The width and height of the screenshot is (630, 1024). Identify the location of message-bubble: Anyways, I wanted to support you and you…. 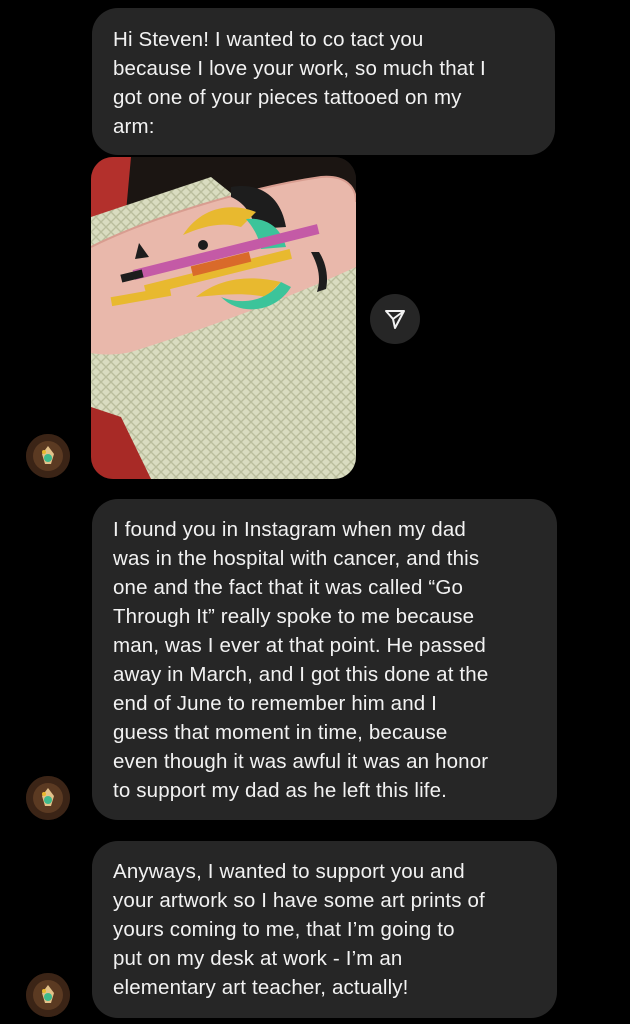
(324, 929).